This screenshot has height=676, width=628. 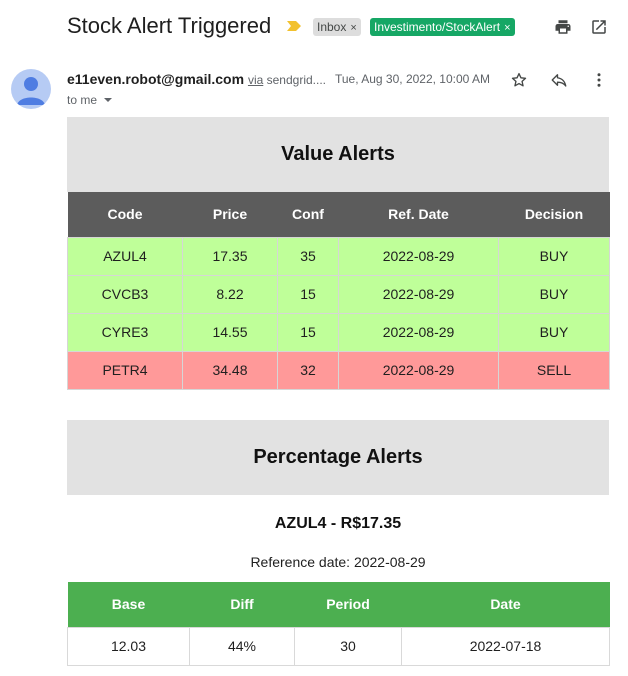 I want to click on table-row: AZUL4 17.35 35 2022-08-29 BUY, so click(x=338, y=256).